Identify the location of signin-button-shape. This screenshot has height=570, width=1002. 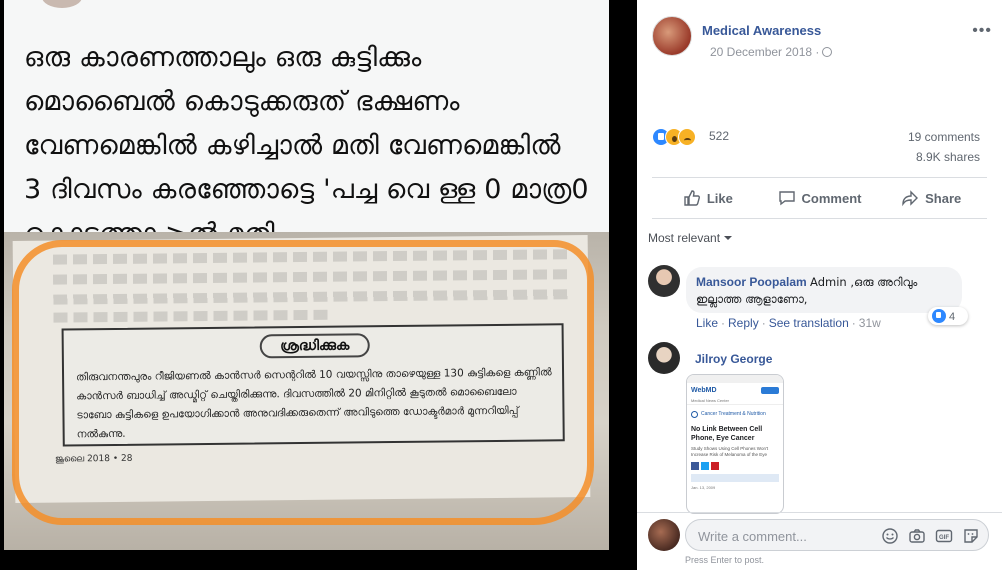
(770, 390).